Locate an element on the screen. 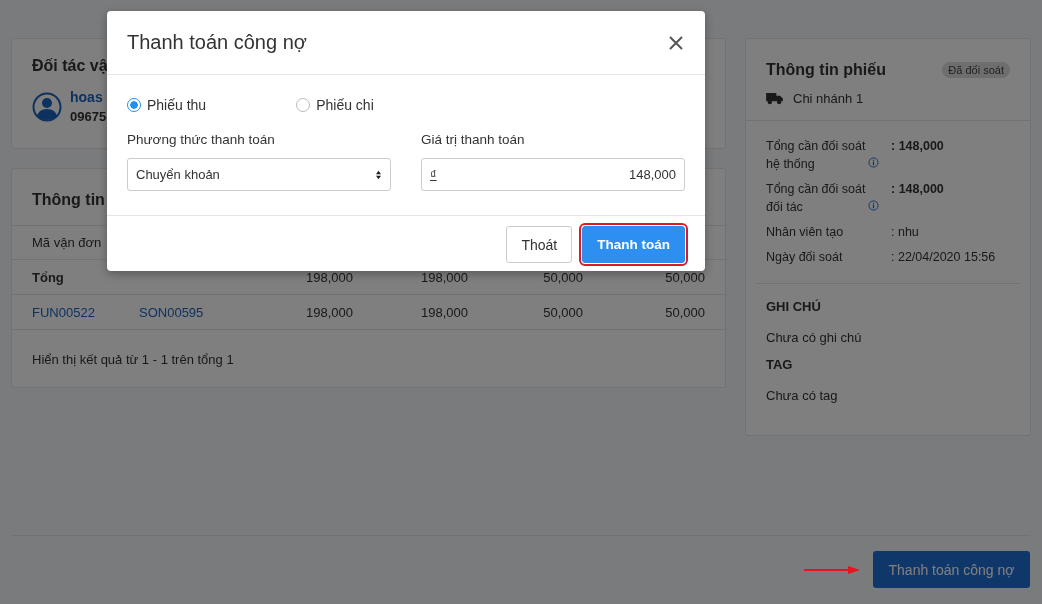 The width and height of the screenshot is (1042, 604). column-header: Mã vận đơn is located at coordinates (67, 242).